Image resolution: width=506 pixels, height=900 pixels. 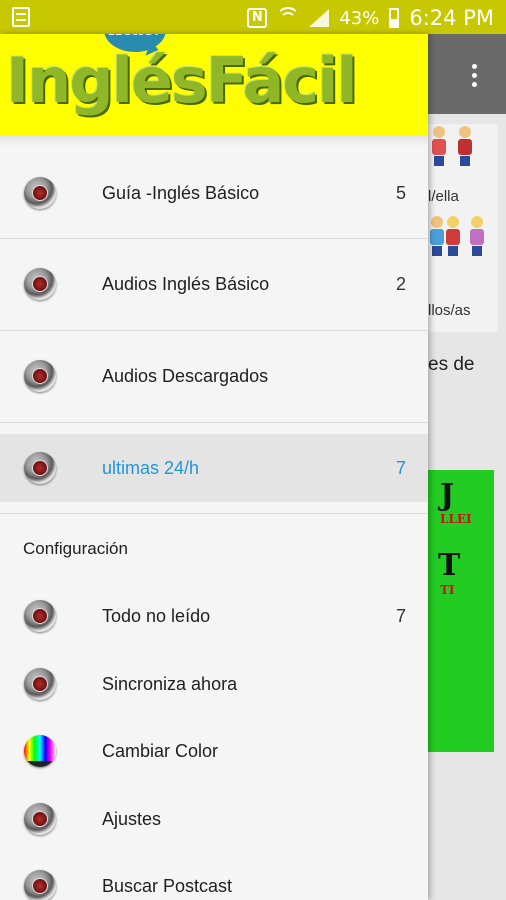 What do you see at coordinates (40, 284) in the screenshot?
I see `audio-icon` at bounding box center [40, 284].